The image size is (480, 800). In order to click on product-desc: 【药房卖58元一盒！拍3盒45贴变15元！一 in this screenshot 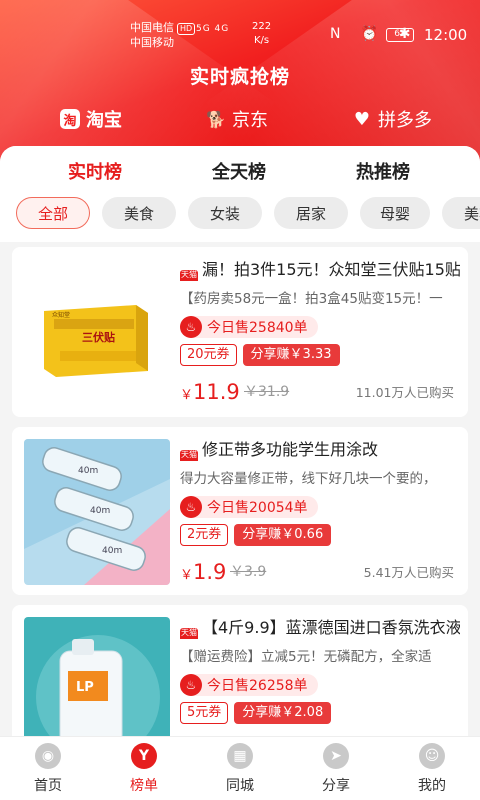, I will do `click(311, 299)`.